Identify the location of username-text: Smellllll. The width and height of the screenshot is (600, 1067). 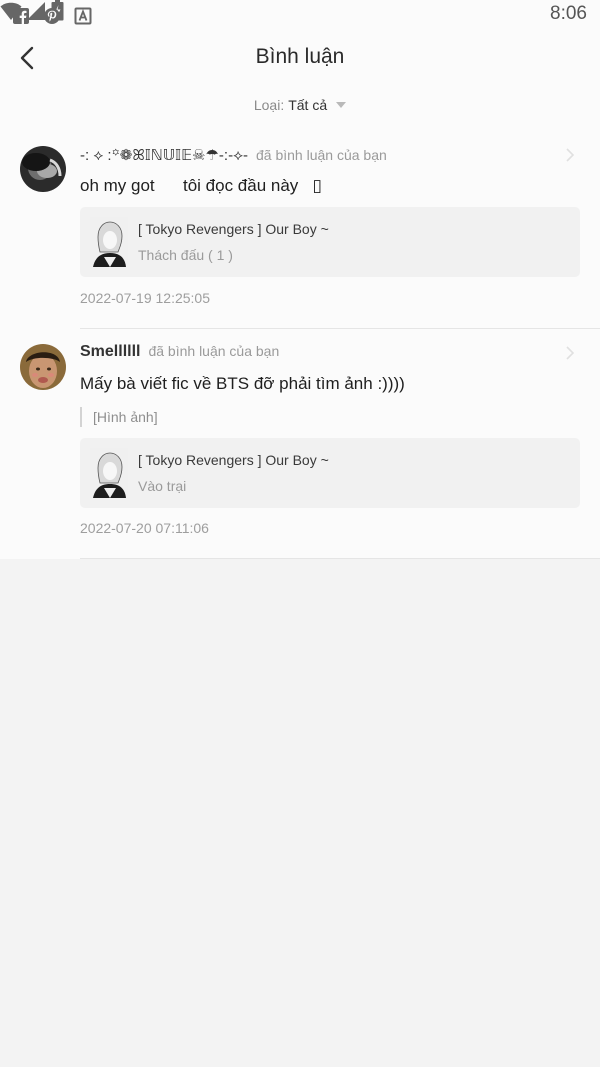
(110, 351).